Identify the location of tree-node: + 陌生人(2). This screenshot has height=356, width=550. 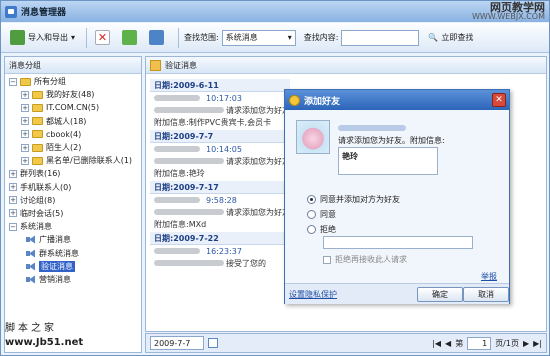
(73, 147).